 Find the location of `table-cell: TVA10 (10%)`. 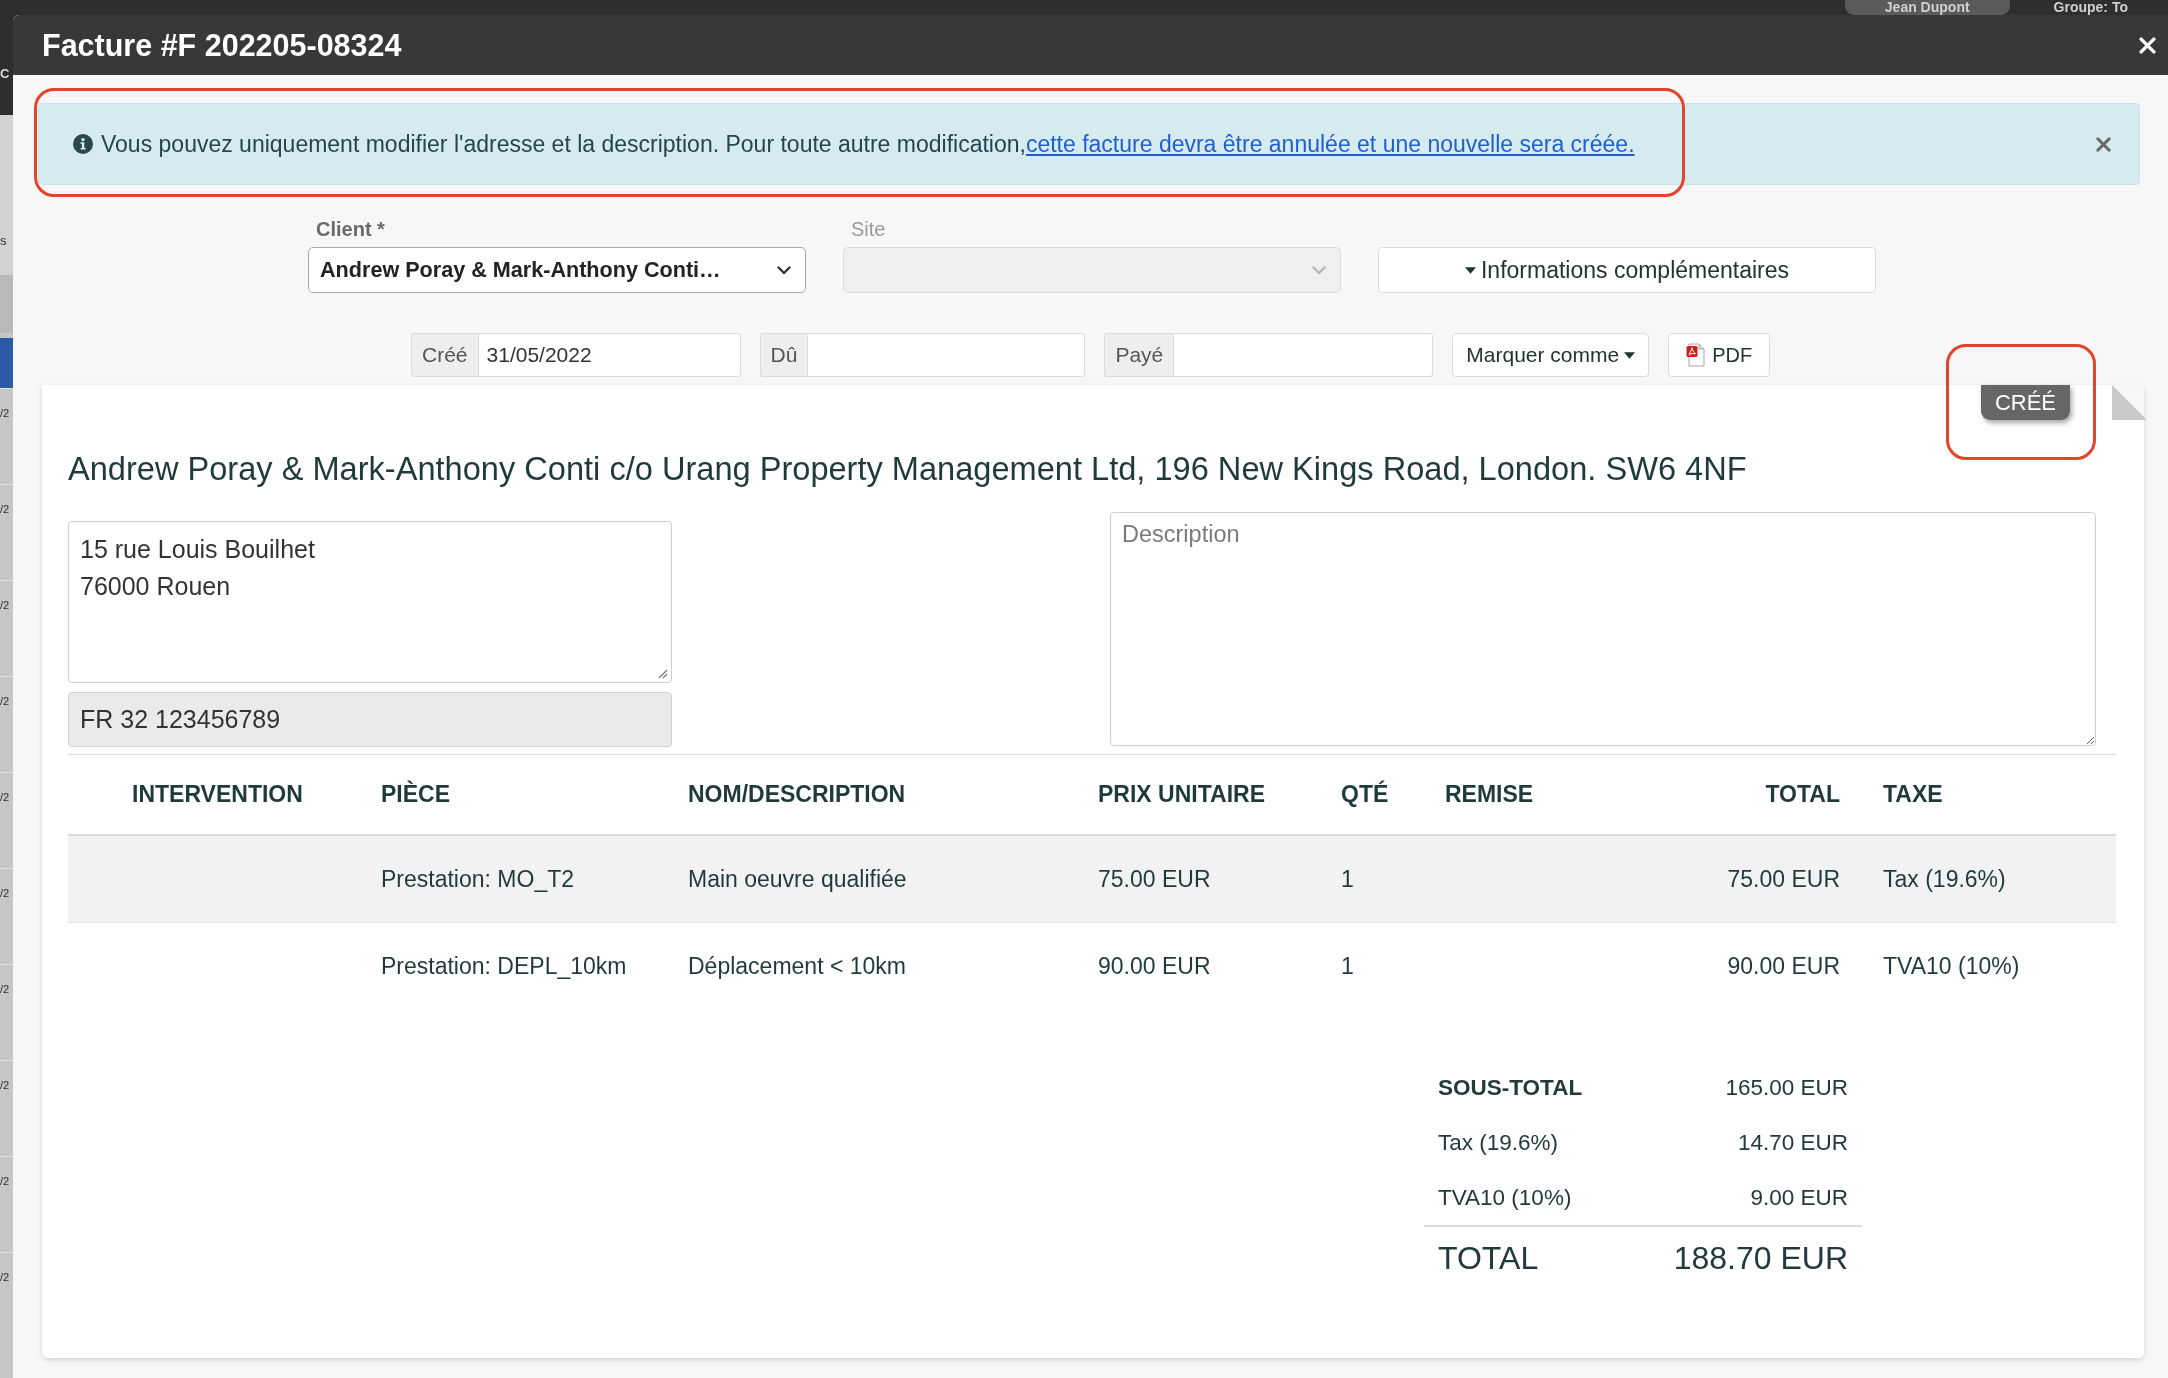

table-cell: TVA10 (10%) is located at coordinates (1951, 965).